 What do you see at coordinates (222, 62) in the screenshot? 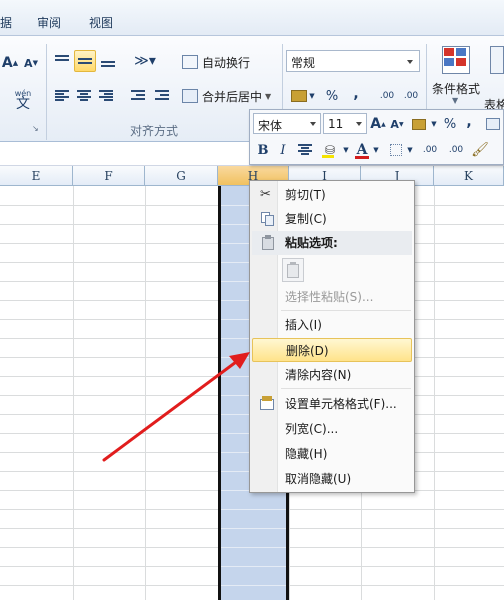
I see `wrap-text-button: 自动换行` at bounding box center [222, 62].